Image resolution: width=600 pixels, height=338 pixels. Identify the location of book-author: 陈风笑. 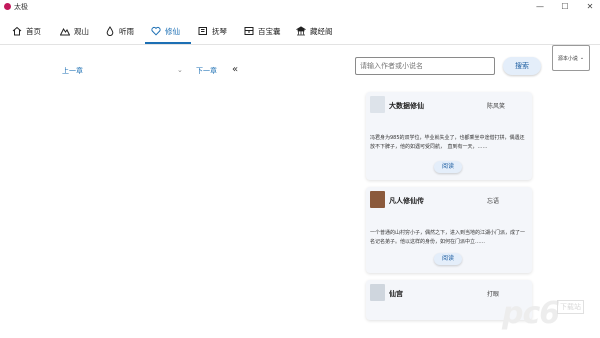
(496, 106).